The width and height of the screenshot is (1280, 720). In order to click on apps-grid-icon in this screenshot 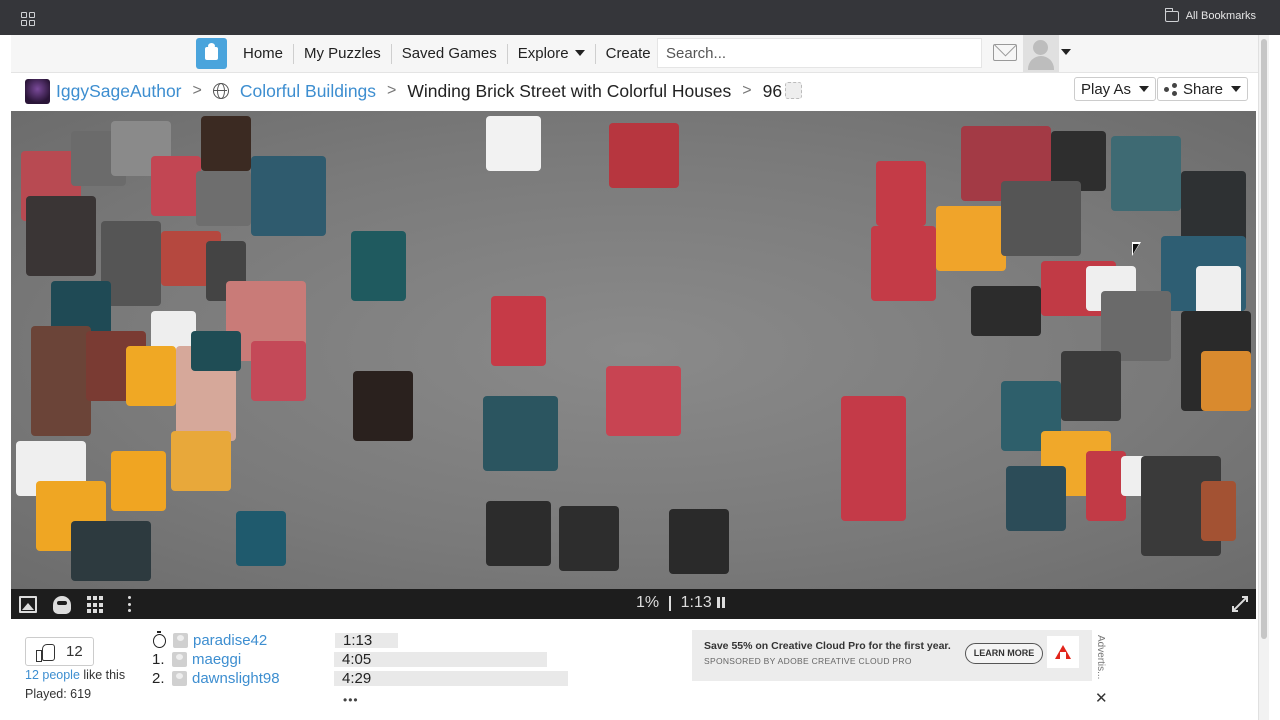, I will do `click(28, 19)`.